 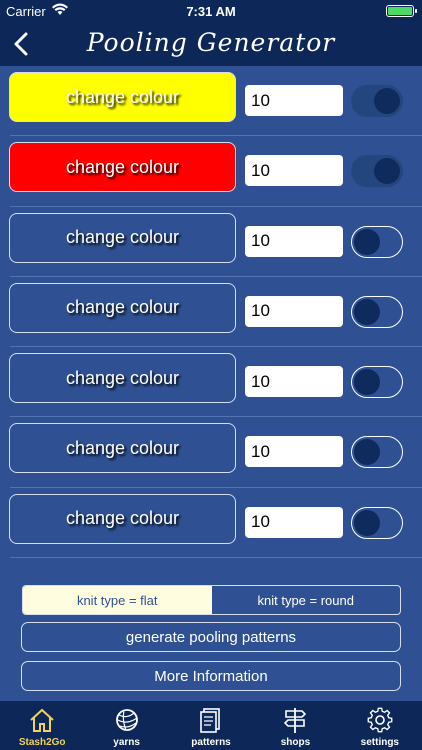 What do you see at coordinates (210, 720) in the screenshot?
I see `patterns-icon` at bounding box center [210, 720].